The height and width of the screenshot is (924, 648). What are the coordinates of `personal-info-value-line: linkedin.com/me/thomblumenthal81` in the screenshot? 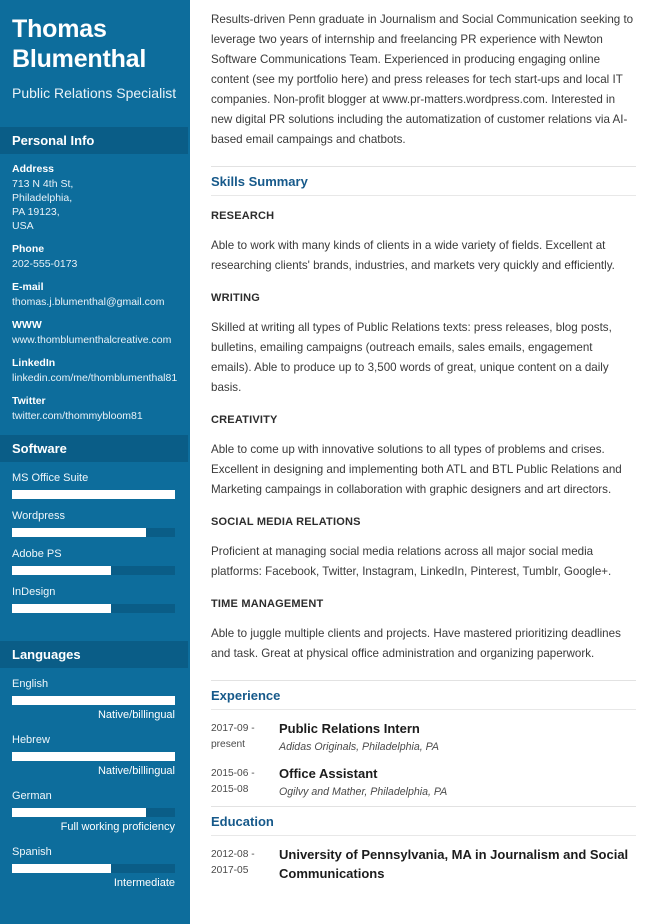 It's located at (95, 378).